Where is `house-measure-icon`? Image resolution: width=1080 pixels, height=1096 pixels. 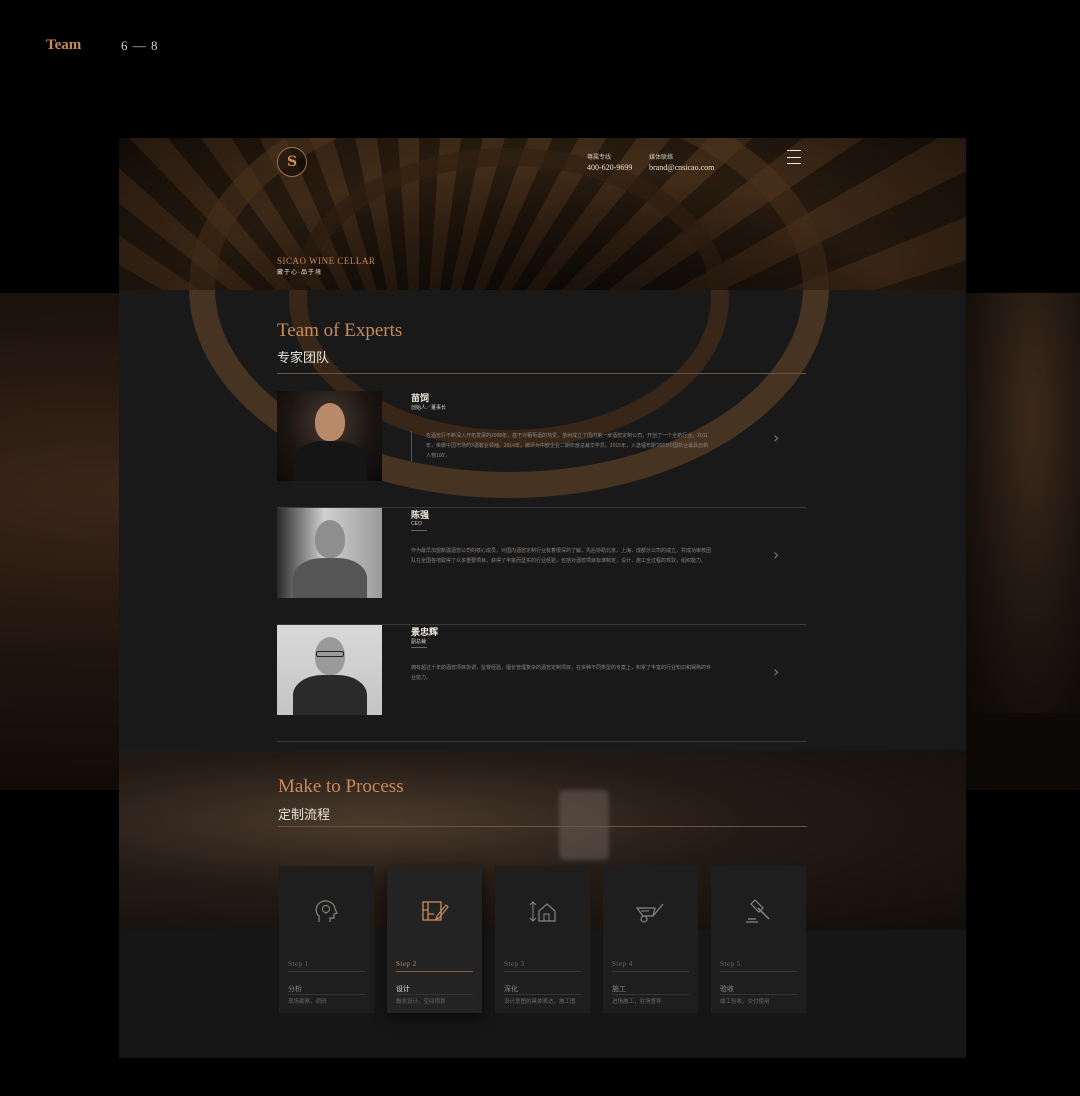
house-measure-icon is located at coordinates (542, 911).